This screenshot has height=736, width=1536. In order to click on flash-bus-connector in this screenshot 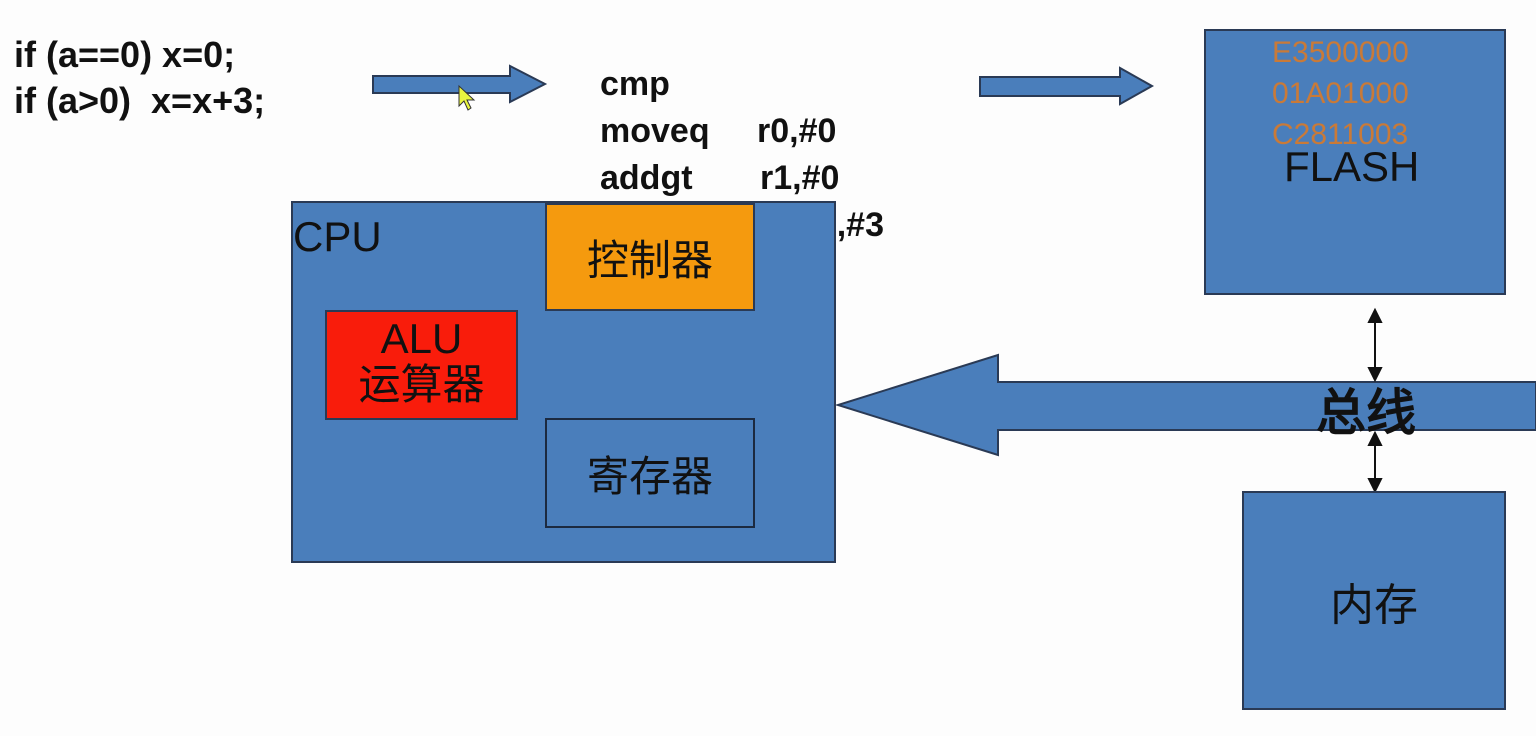, I will do `click(1375, 345)`.